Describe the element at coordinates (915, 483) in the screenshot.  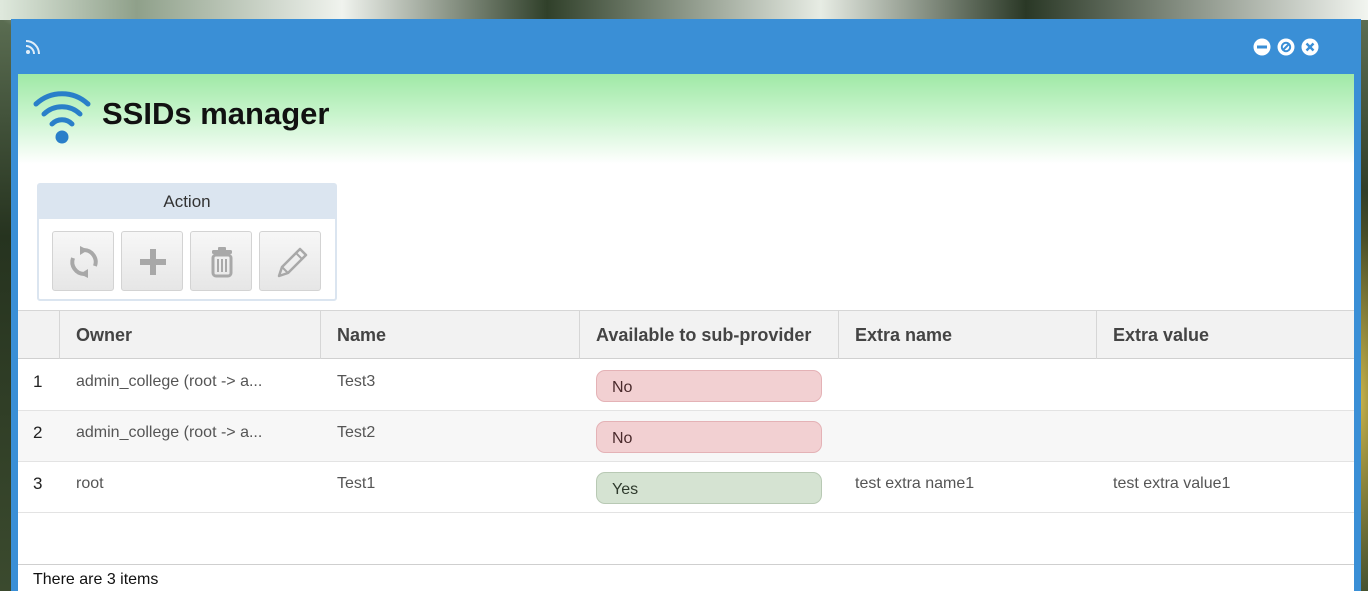
I see `cell-extra-name: test extra name1` at that location.